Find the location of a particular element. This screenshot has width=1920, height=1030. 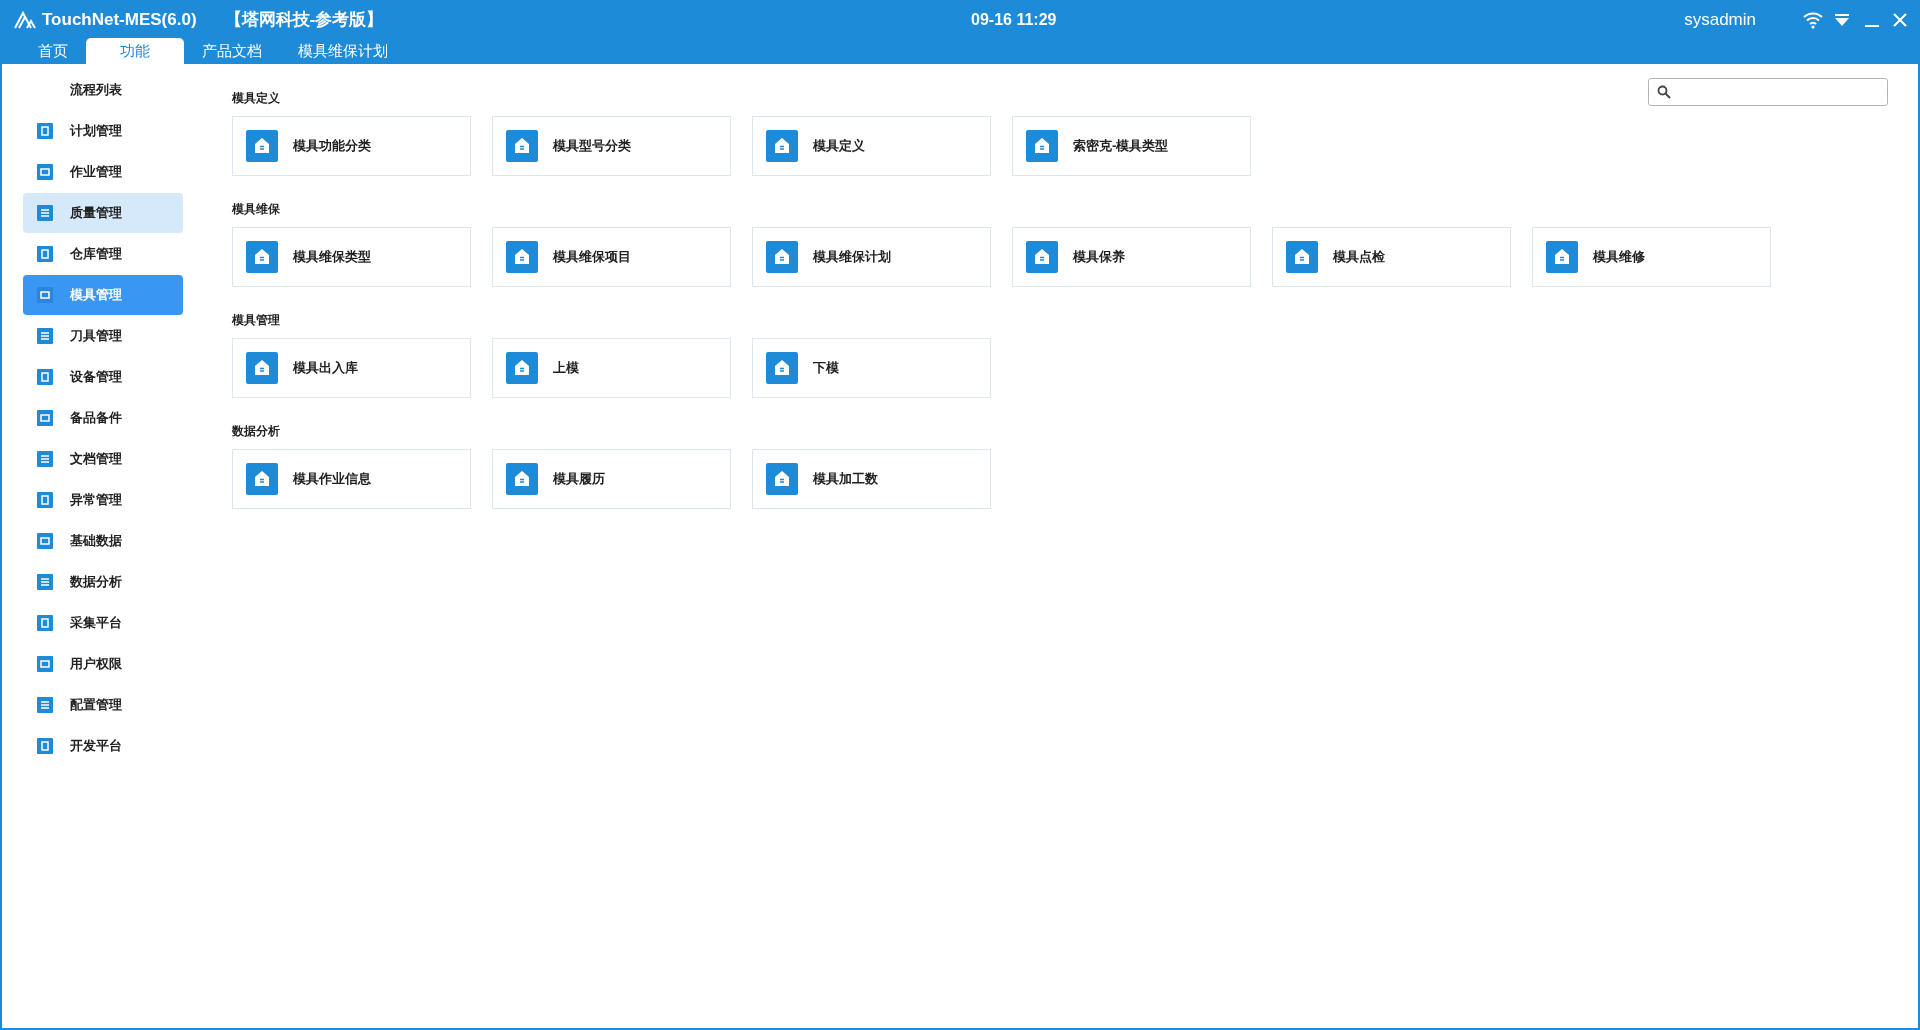

date-time: 09-16 11:29 is located at coordinates (1014, 20).